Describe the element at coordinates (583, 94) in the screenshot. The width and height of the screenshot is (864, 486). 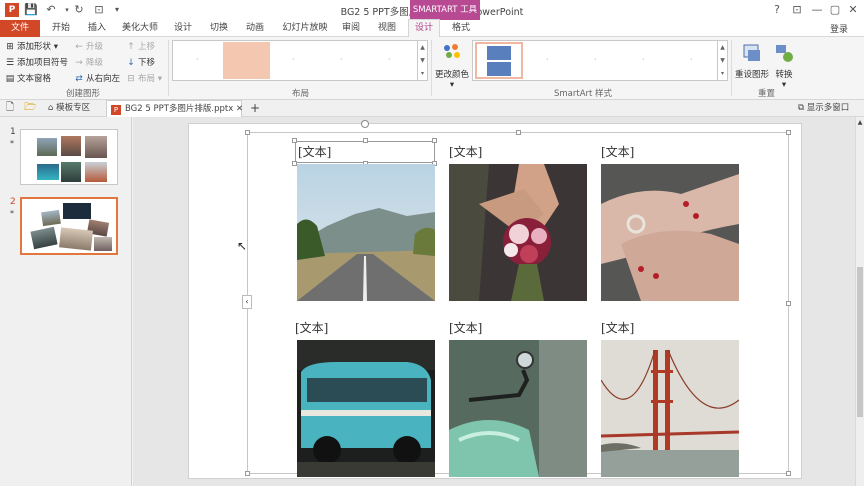
I see `smartart-styles-group-label: SmartArt 样式` at that location.